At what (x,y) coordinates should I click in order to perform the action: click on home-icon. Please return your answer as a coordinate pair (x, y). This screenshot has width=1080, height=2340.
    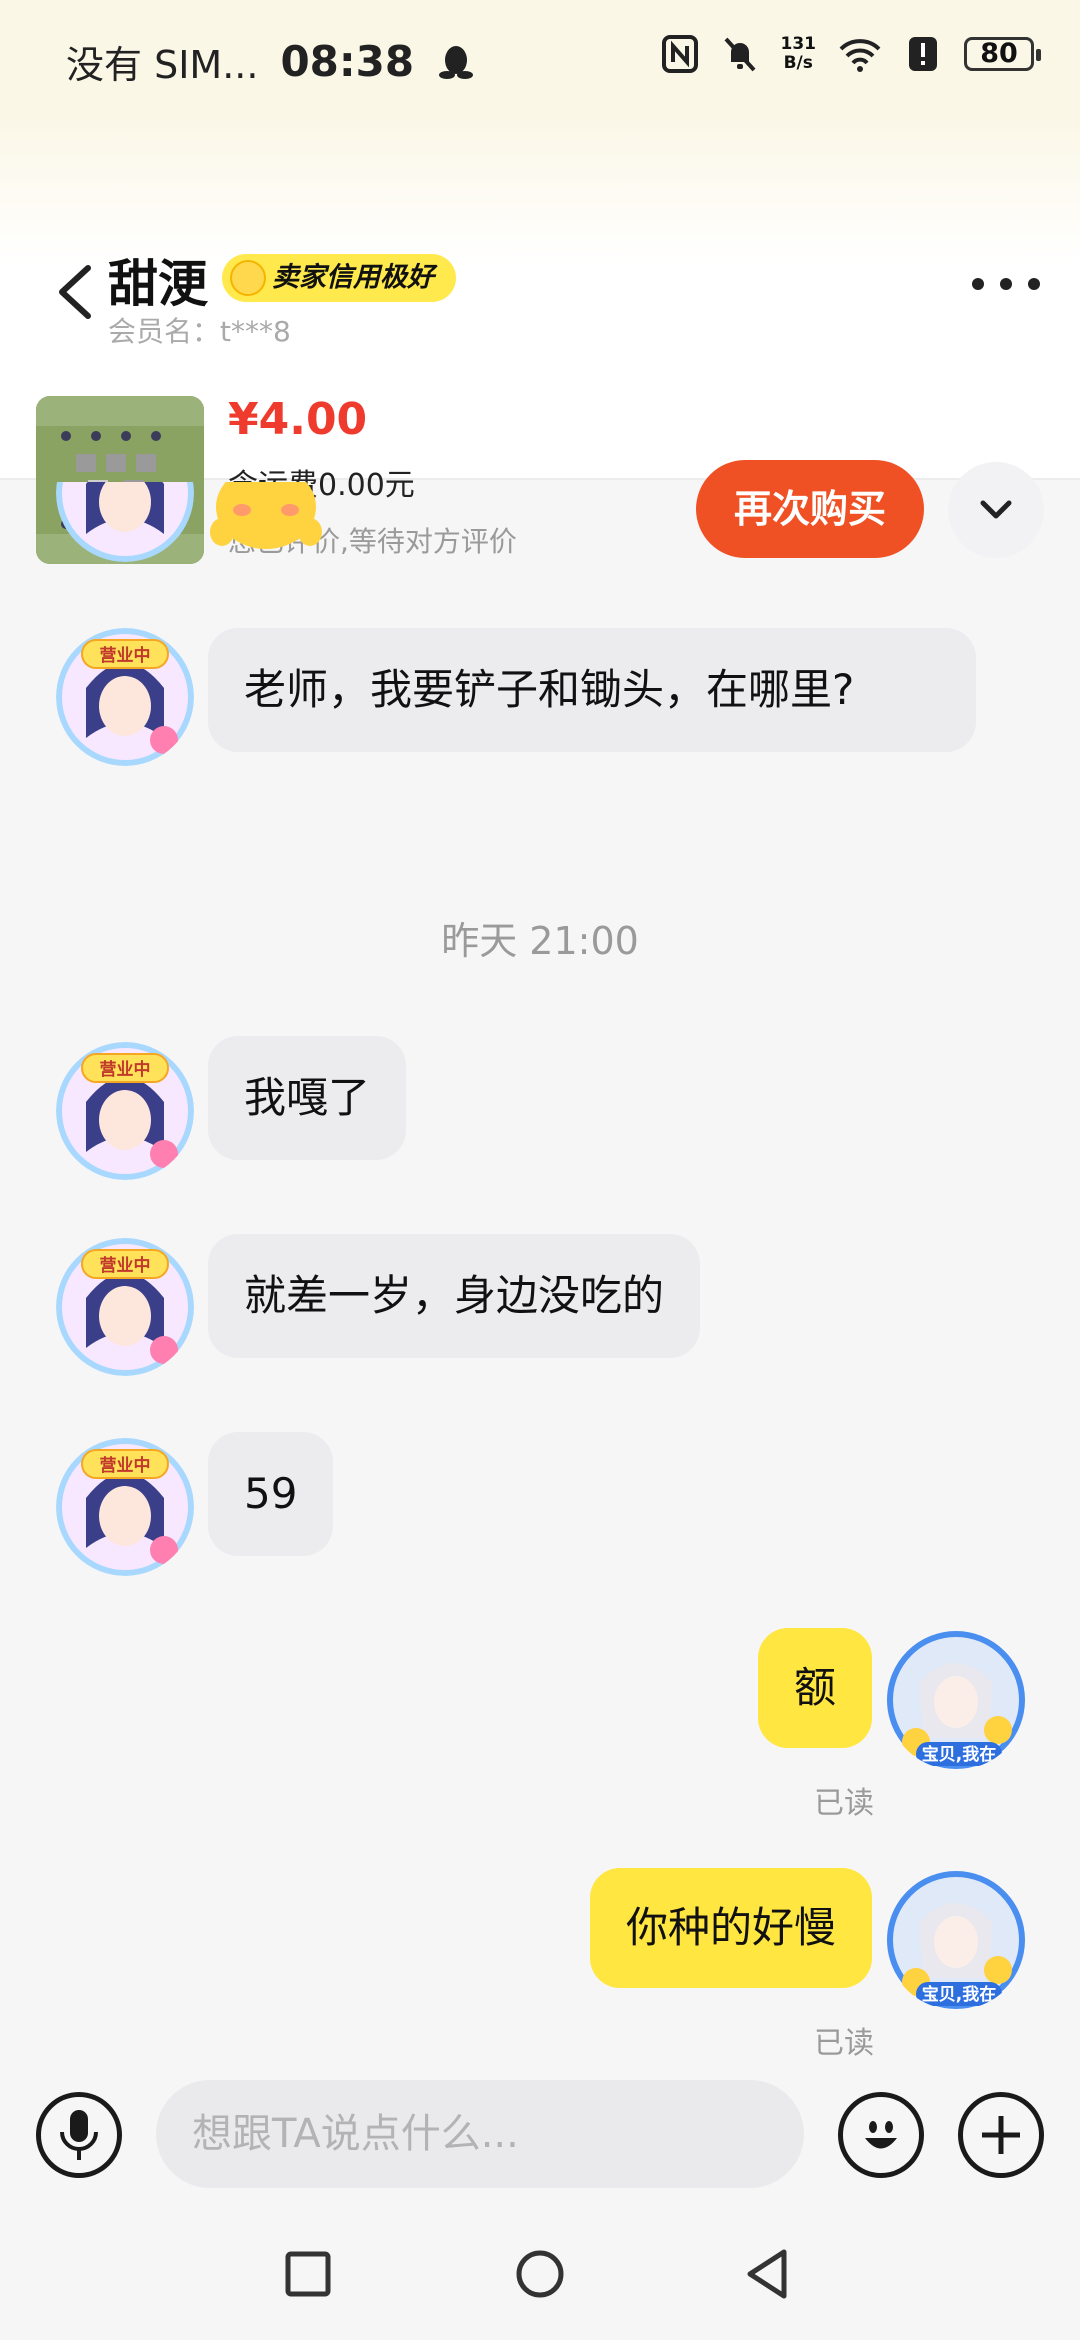
    Looking at the image, I should click on (540, 2274).